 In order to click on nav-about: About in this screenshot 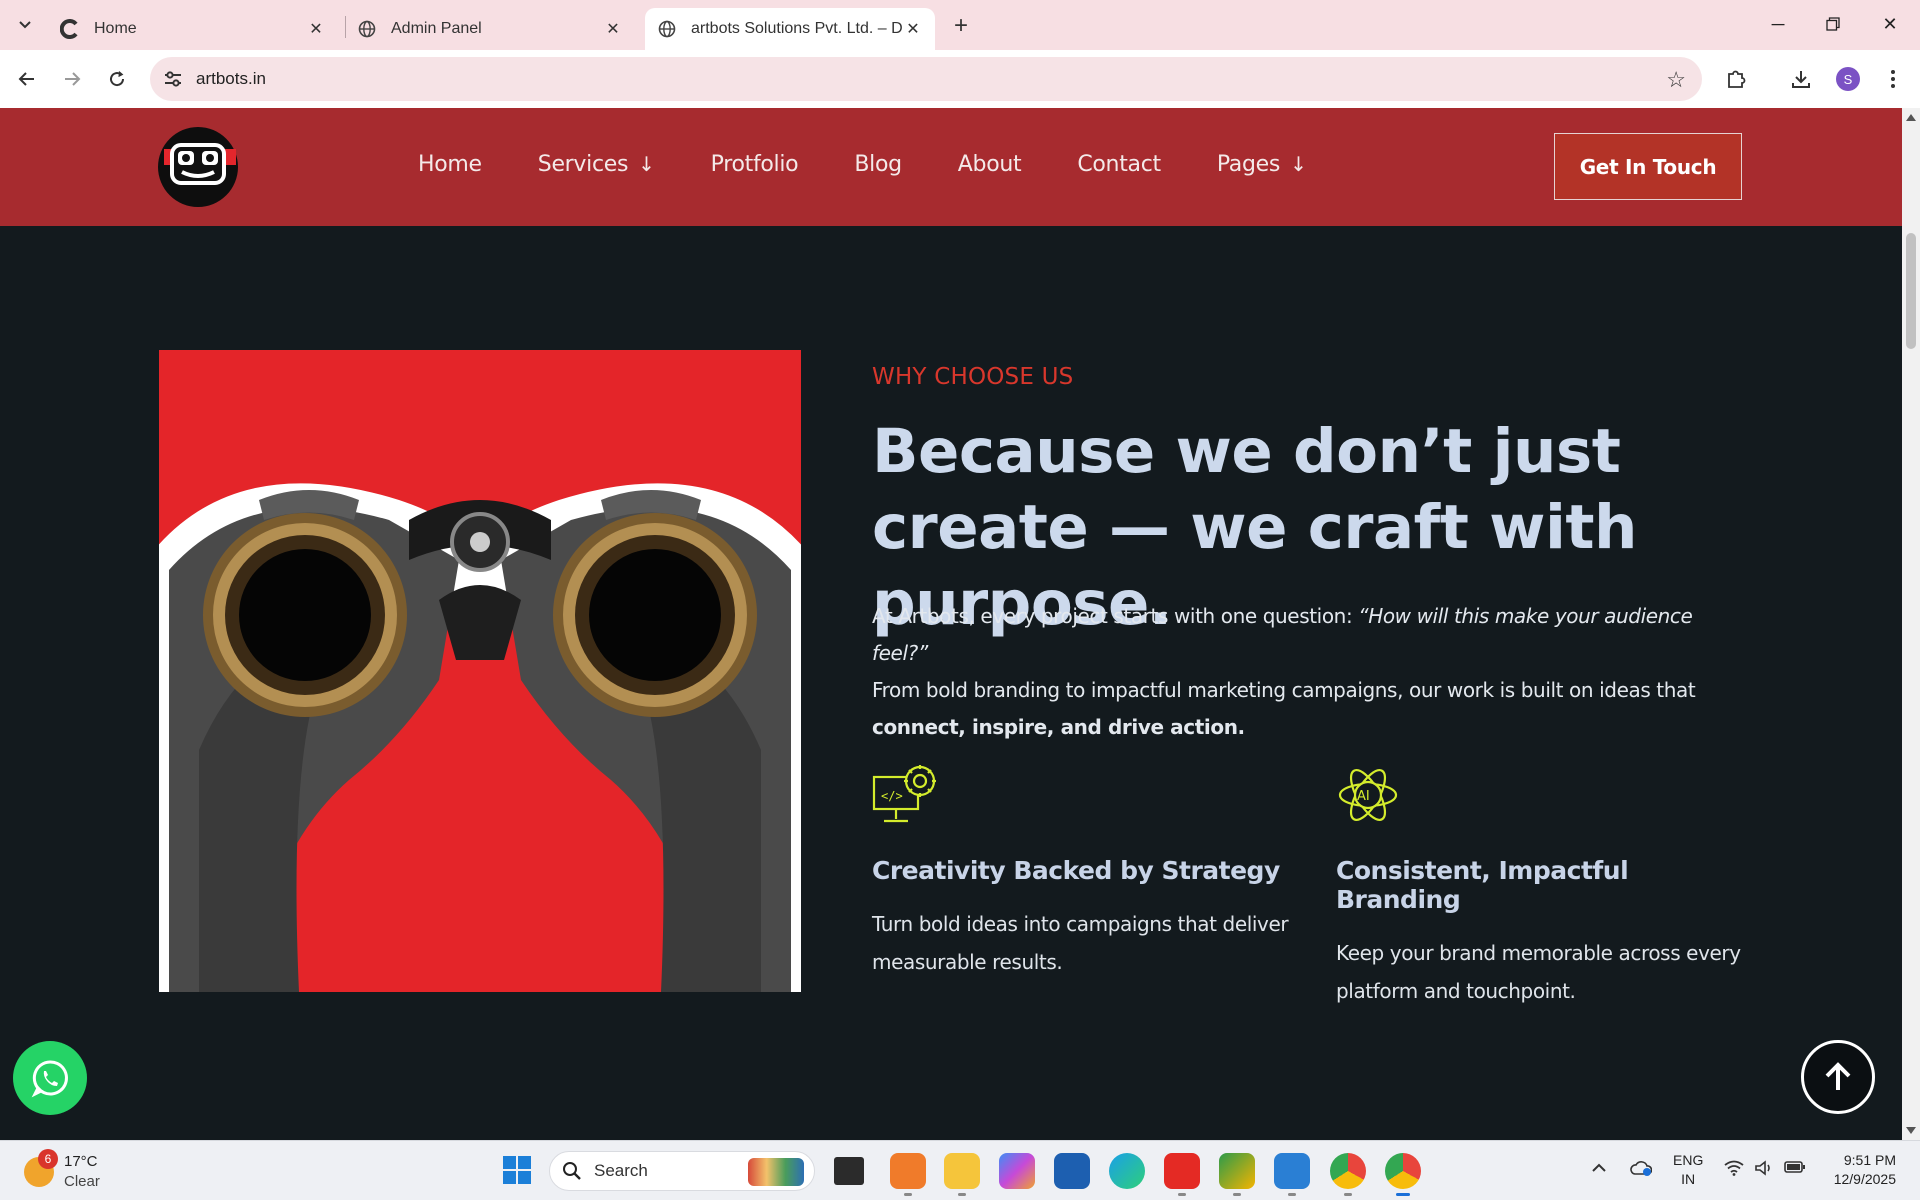, I will do `click(990, 164)`.